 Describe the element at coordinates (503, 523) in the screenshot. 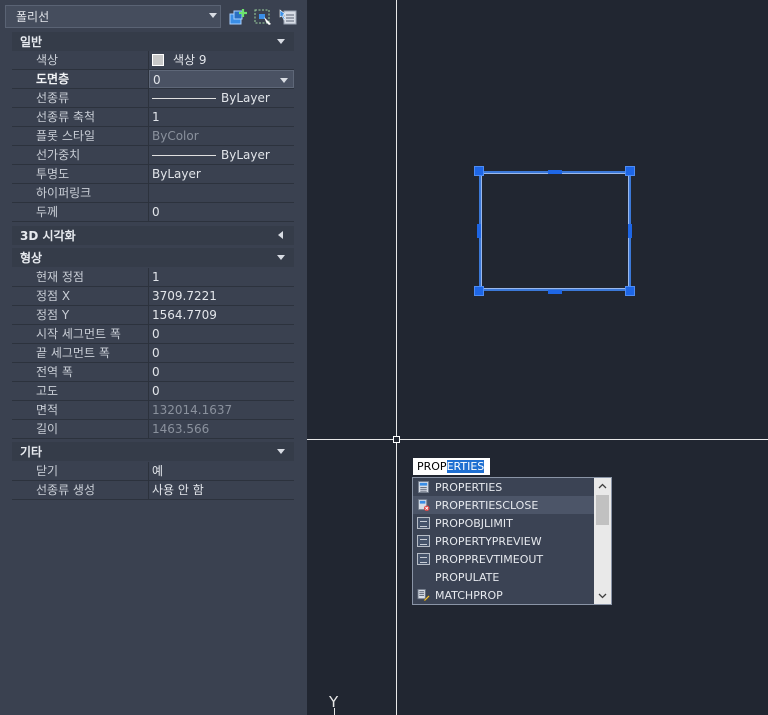

I see `autocomplete-item: PROPOBJLIMIT` at that location.